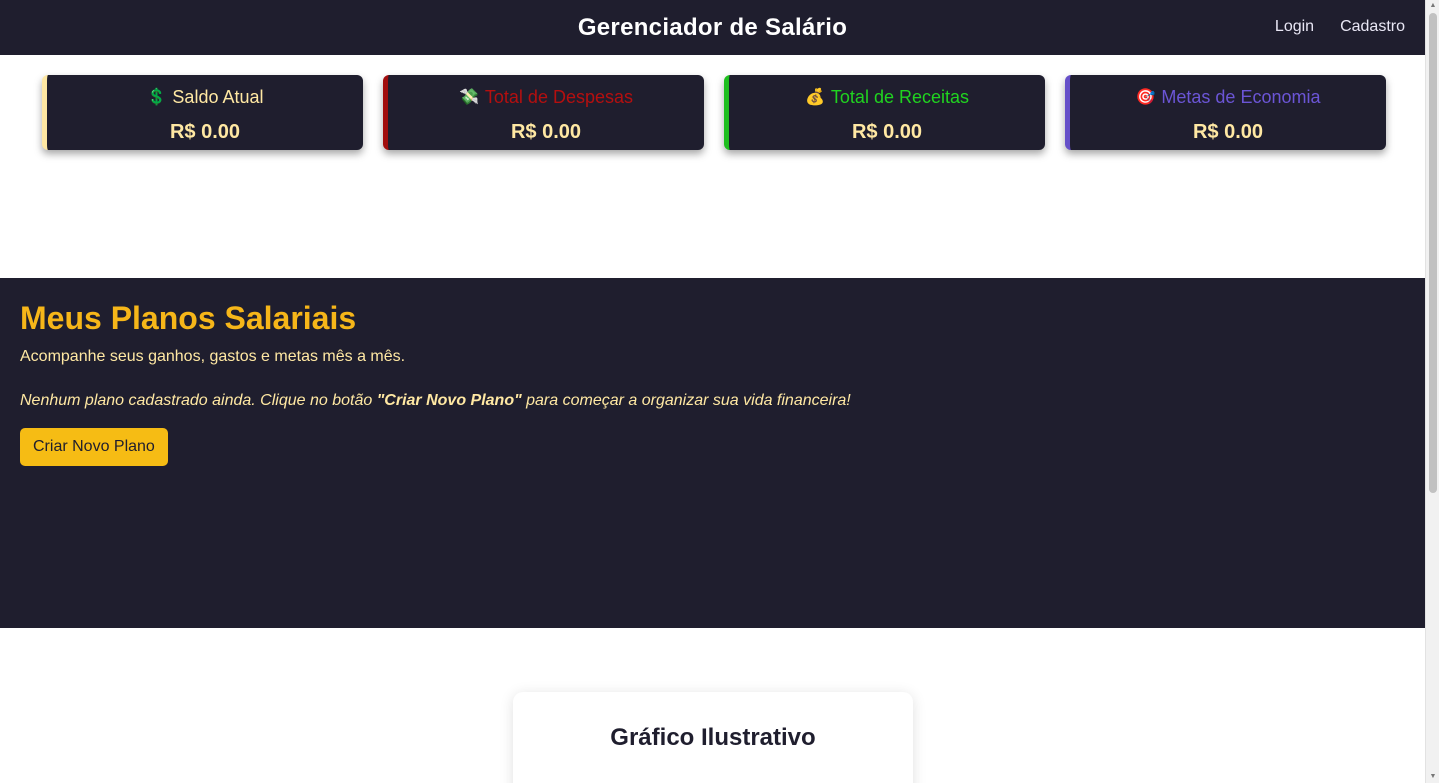 This screenshot has width=1439, height=783. I want to click on scrollbar-thumb, so click(1433, 253).